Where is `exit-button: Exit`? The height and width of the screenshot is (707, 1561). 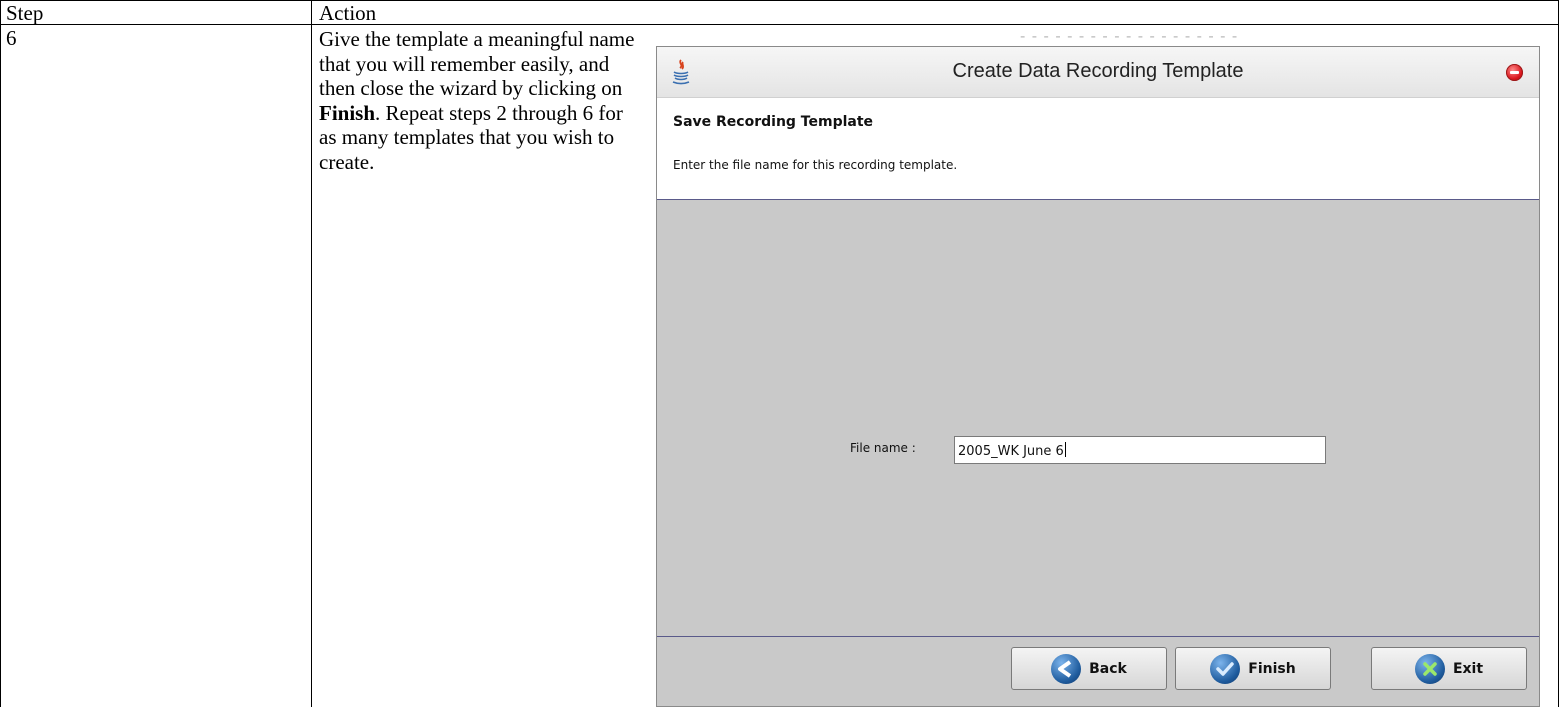 exit-button: Exit is located at coordinates (1449, 668).